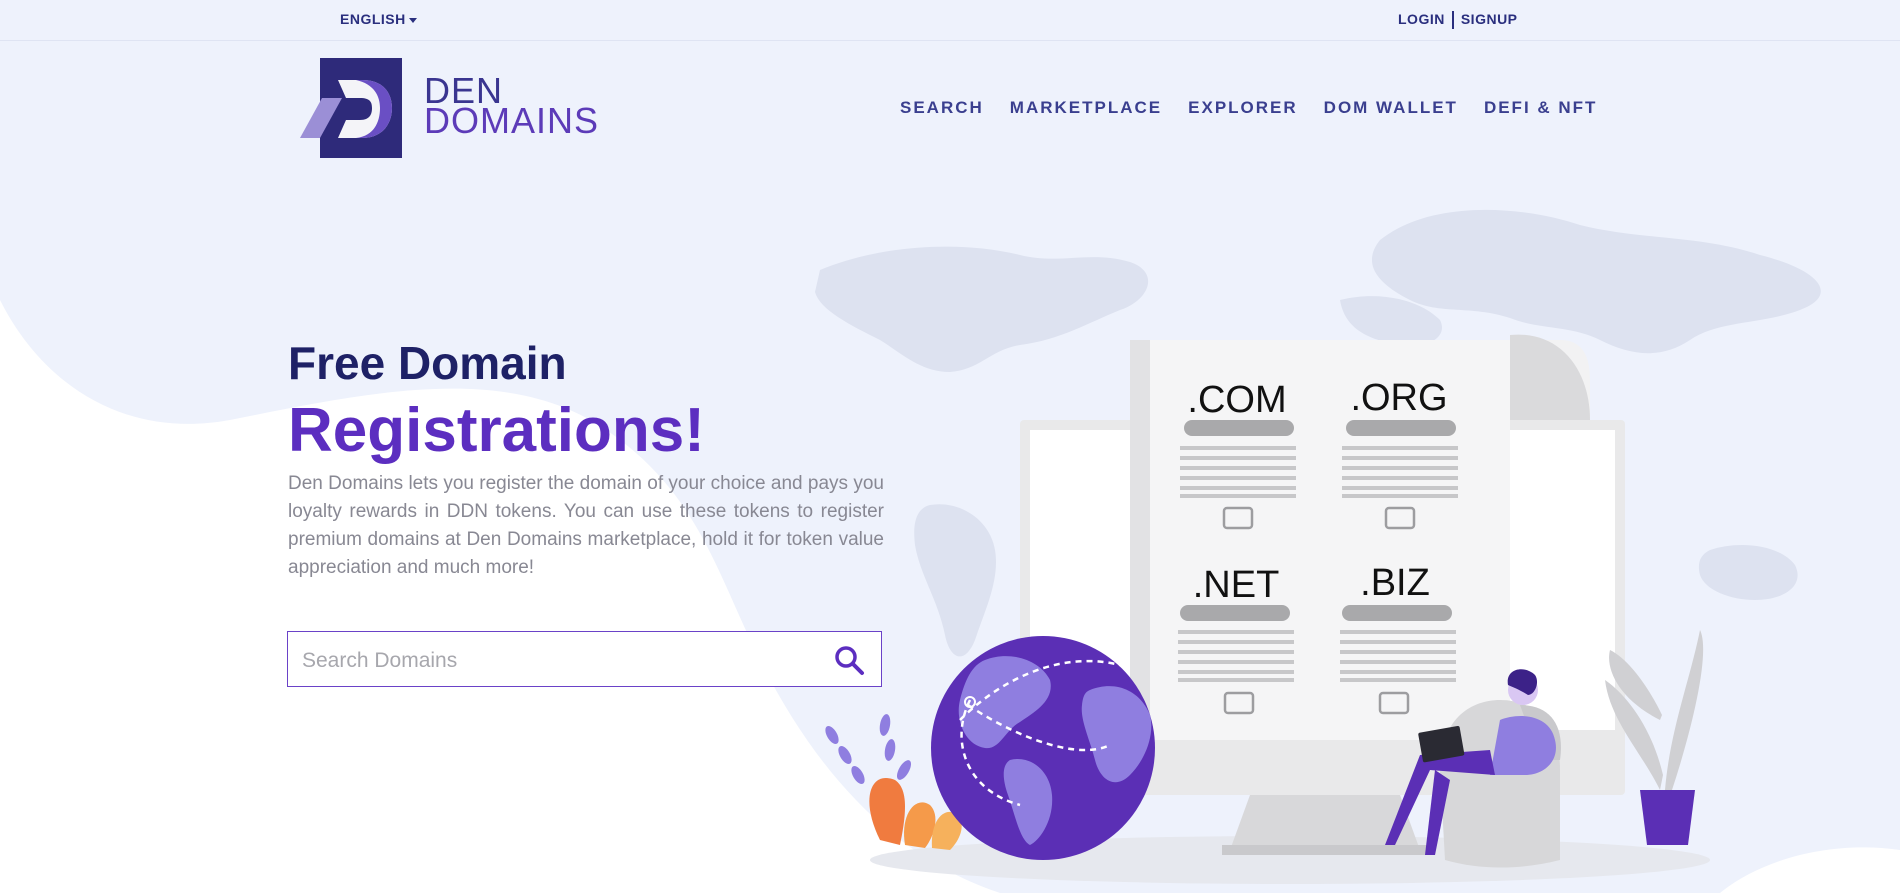 The height and width of the screenshot is (893, 1900). I want to click on tld-biz-label: .BIZ, so click(1395, 583).